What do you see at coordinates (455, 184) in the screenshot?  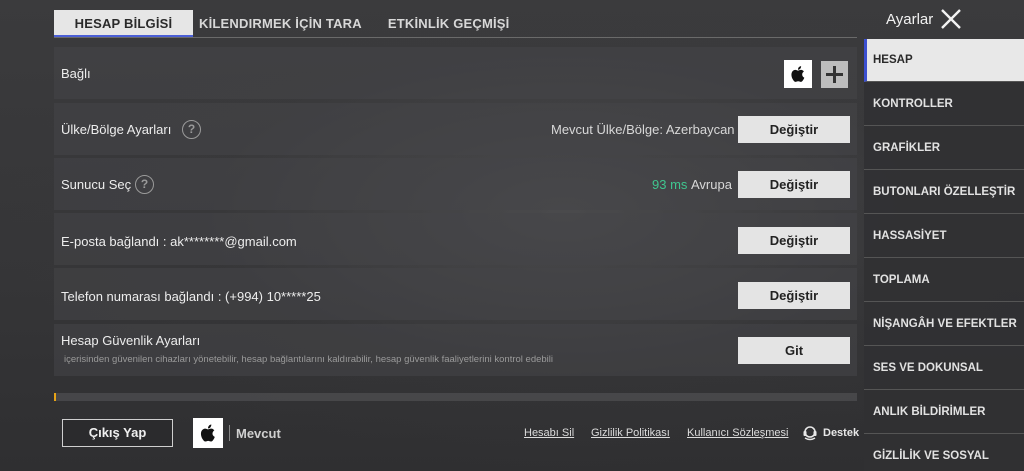 I see `server-row: Sunucu Seç ? 93 ms Avrupa Değiştir` at bounding box center [455, 184].